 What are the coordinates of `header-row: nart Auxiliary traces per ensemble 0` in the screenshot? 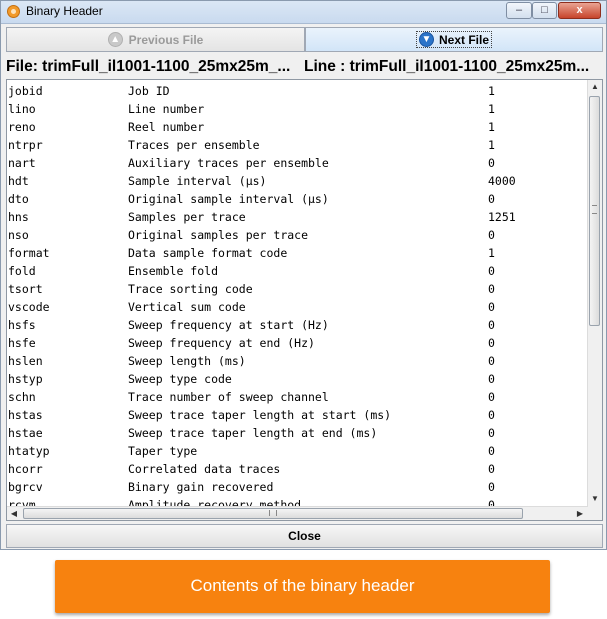 It's located at (299, 164).